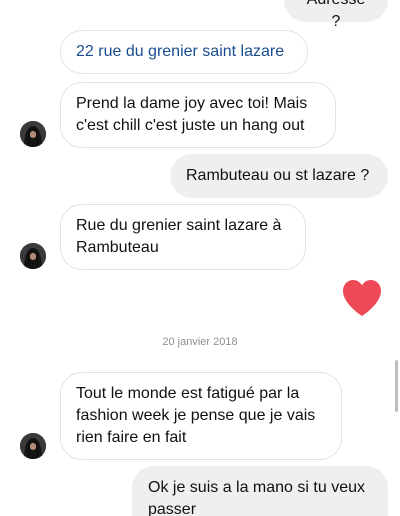 Image resolution: width=400 pixels, height=516 pixels. Describe the element at coordinates (180, 51) in the screenshot. I see `address-link: 22 rue du grenier saint lazare` at that location.